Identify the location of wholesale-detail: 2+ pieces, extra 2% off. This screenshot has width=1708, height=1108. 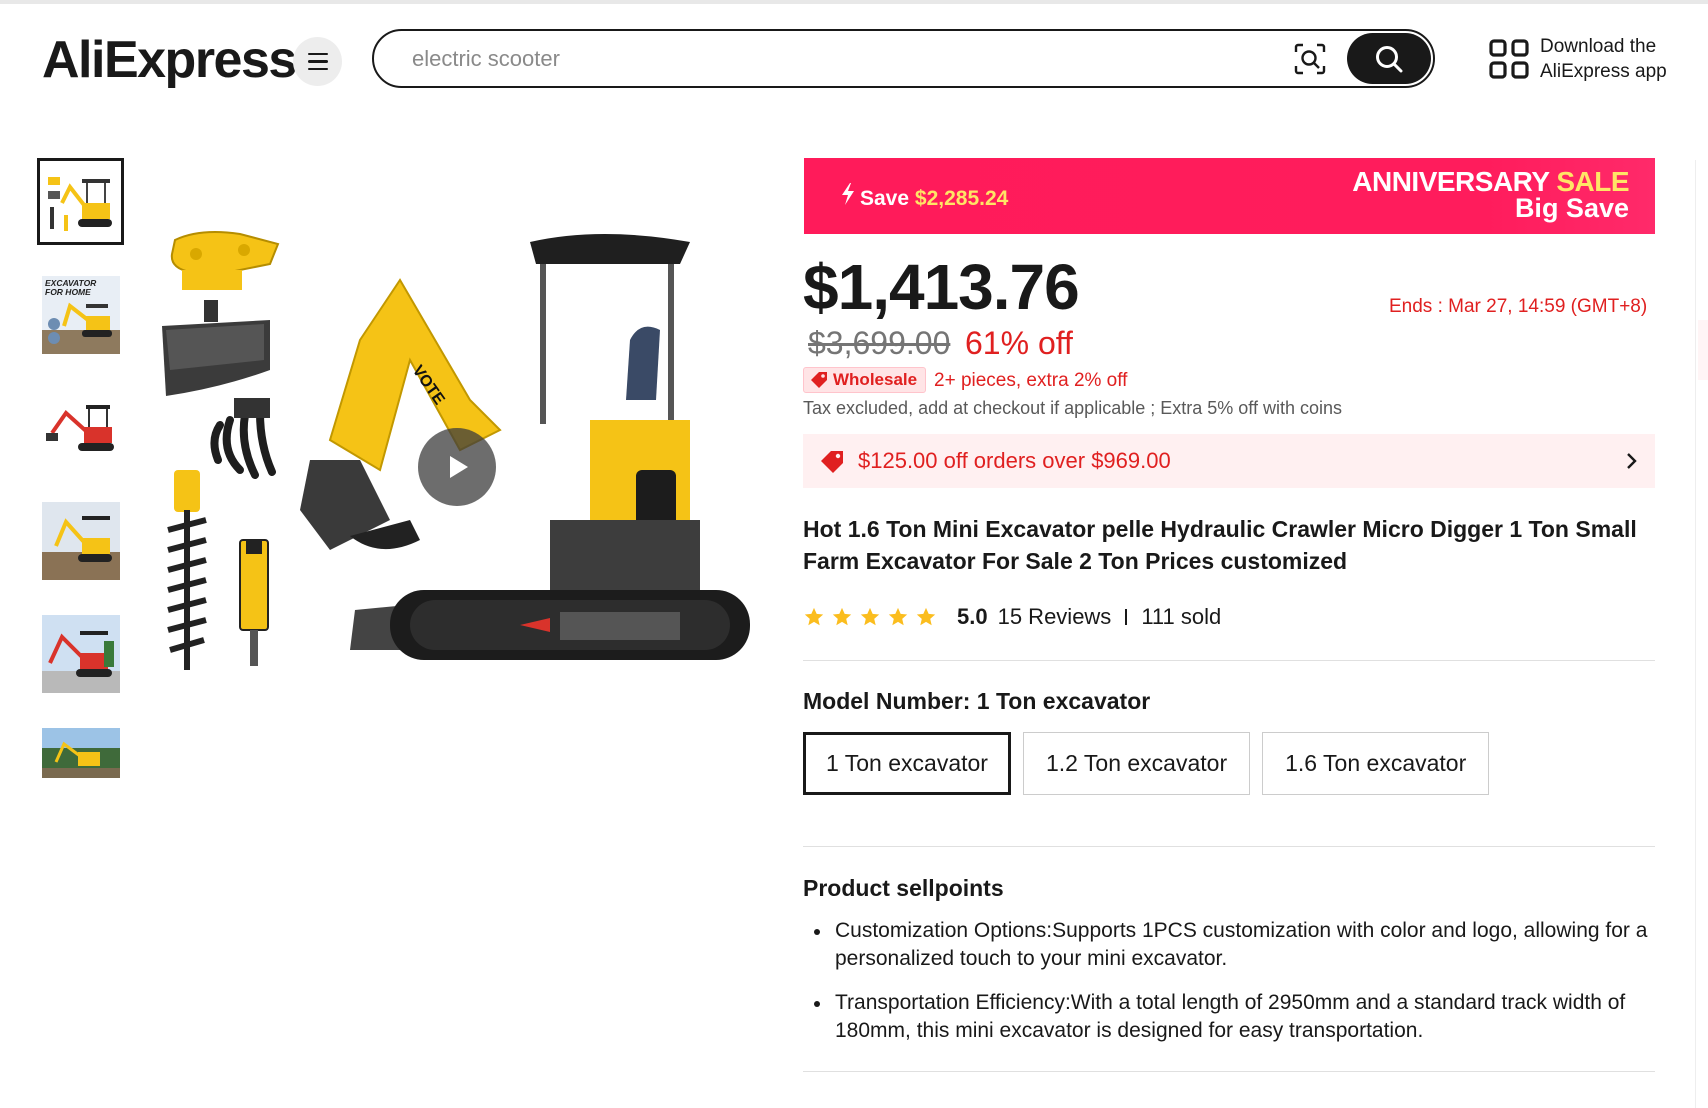
(1031, 380).